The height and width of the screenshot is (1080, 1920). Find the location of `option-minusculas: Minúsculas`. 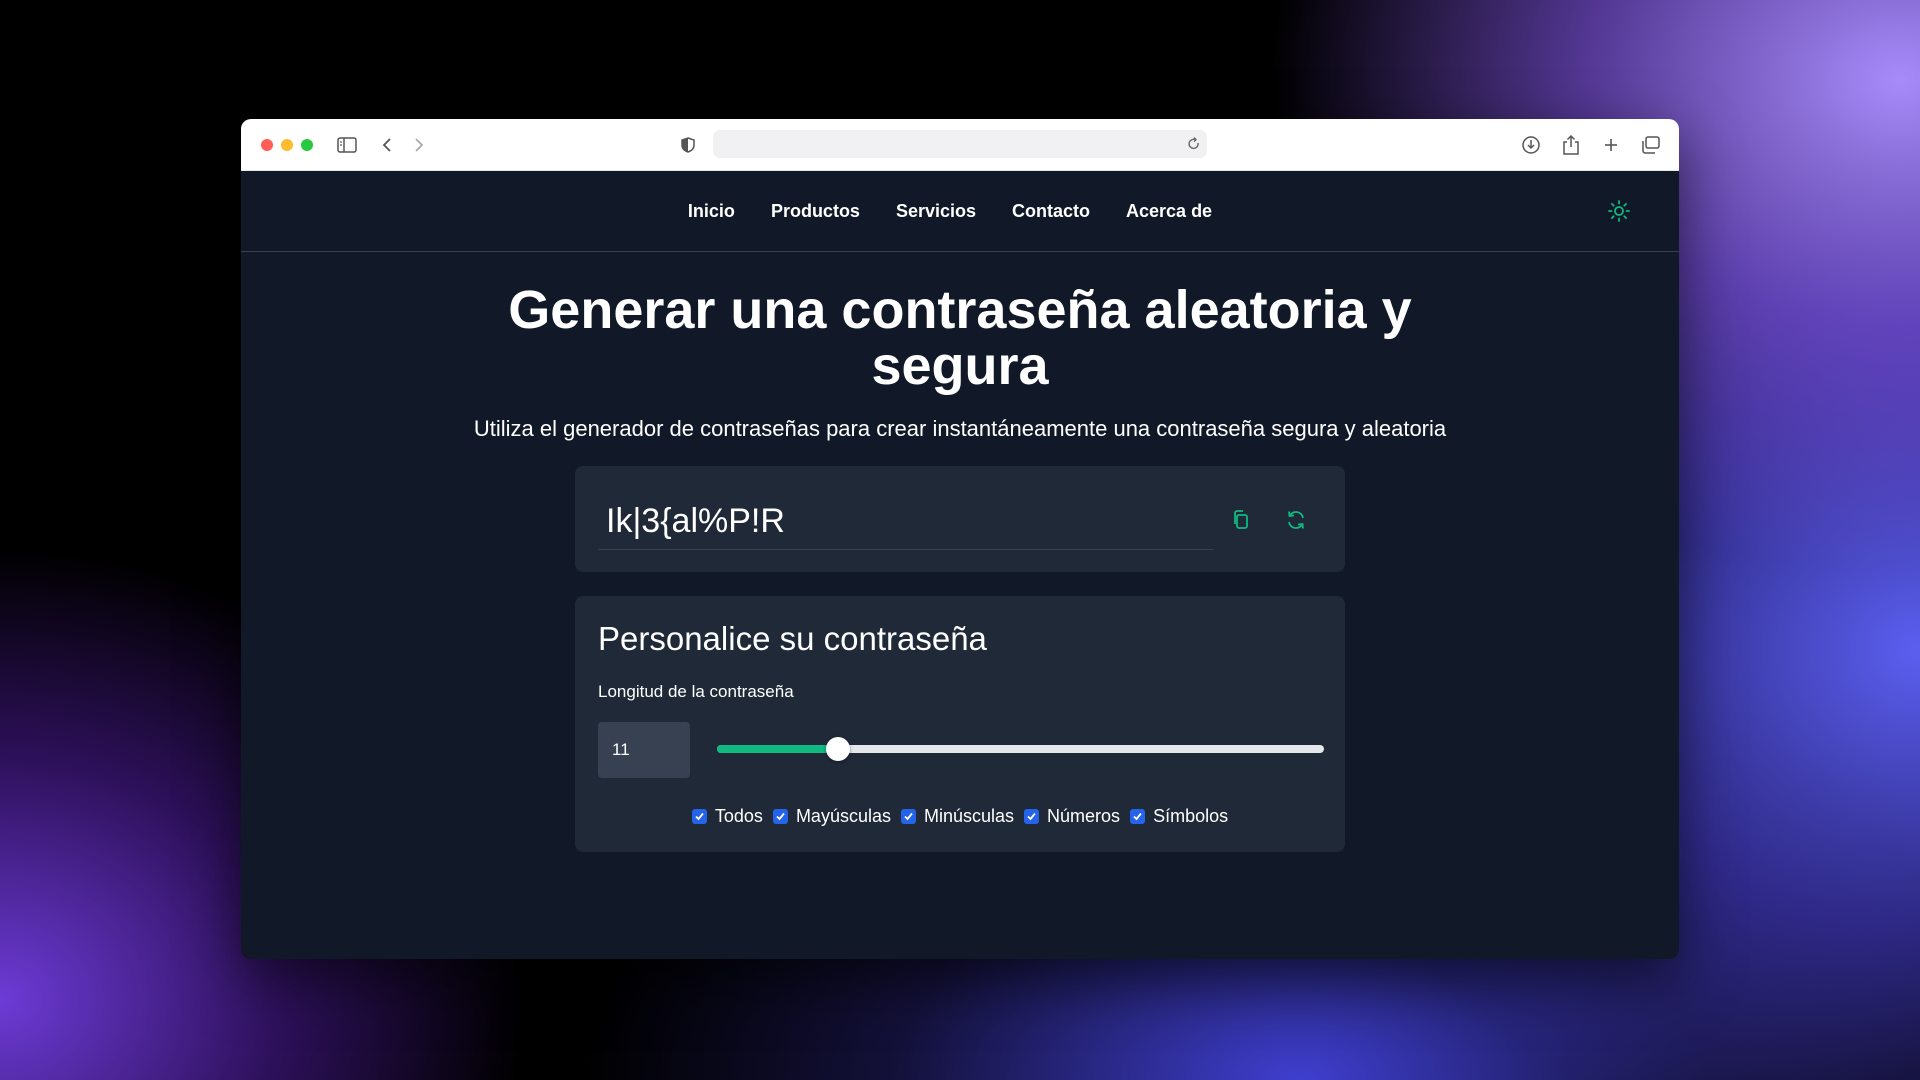

option-minusculas: Minúsculas is located at coordinates (957, 816).